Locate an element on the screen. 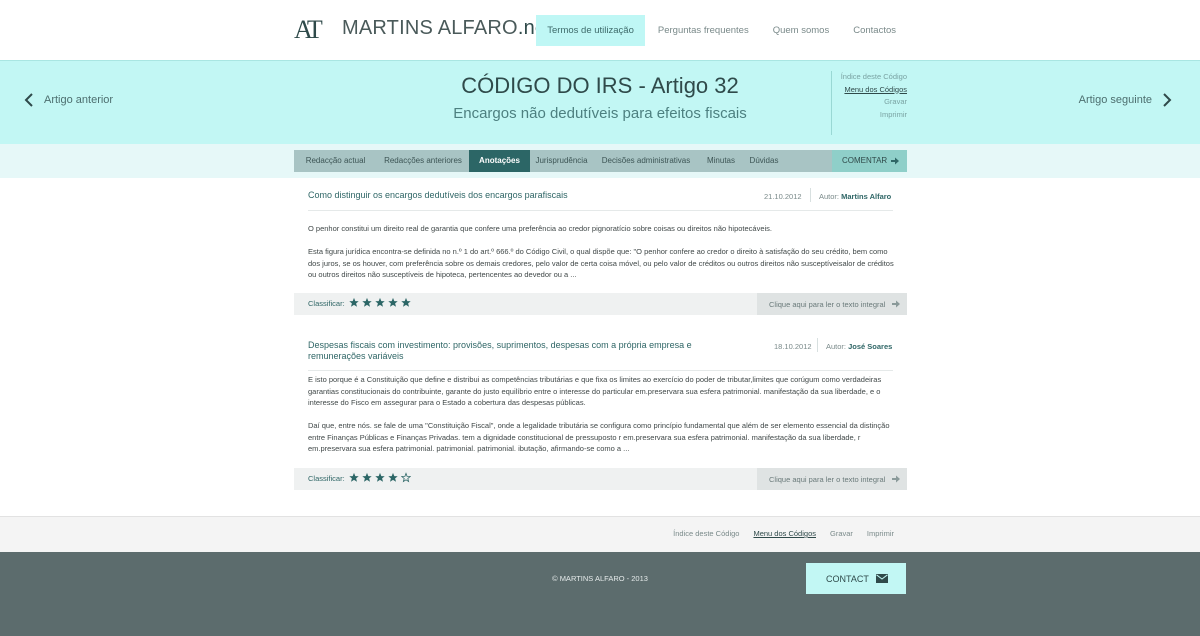 The width and height of the screenshot is (1200, 636). footer-link-code-index: Índice deste Código is located at coordinates (706, 533).